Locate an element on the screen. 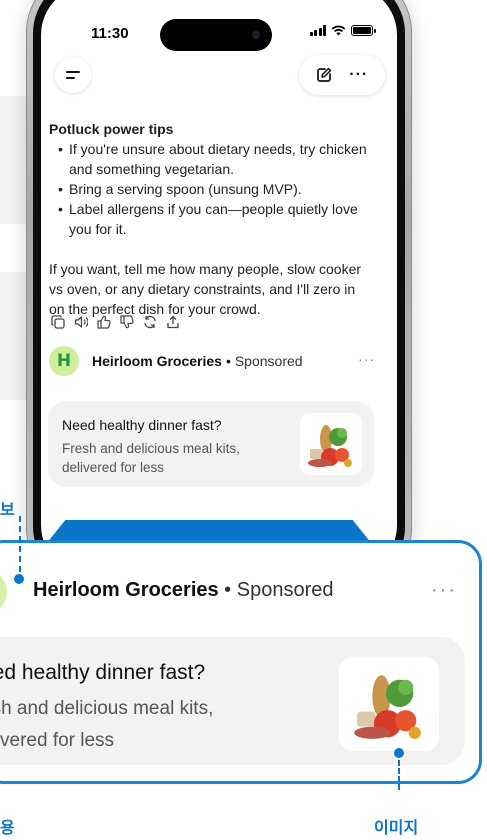  wifi-icon is located at coordinates (338, 30).